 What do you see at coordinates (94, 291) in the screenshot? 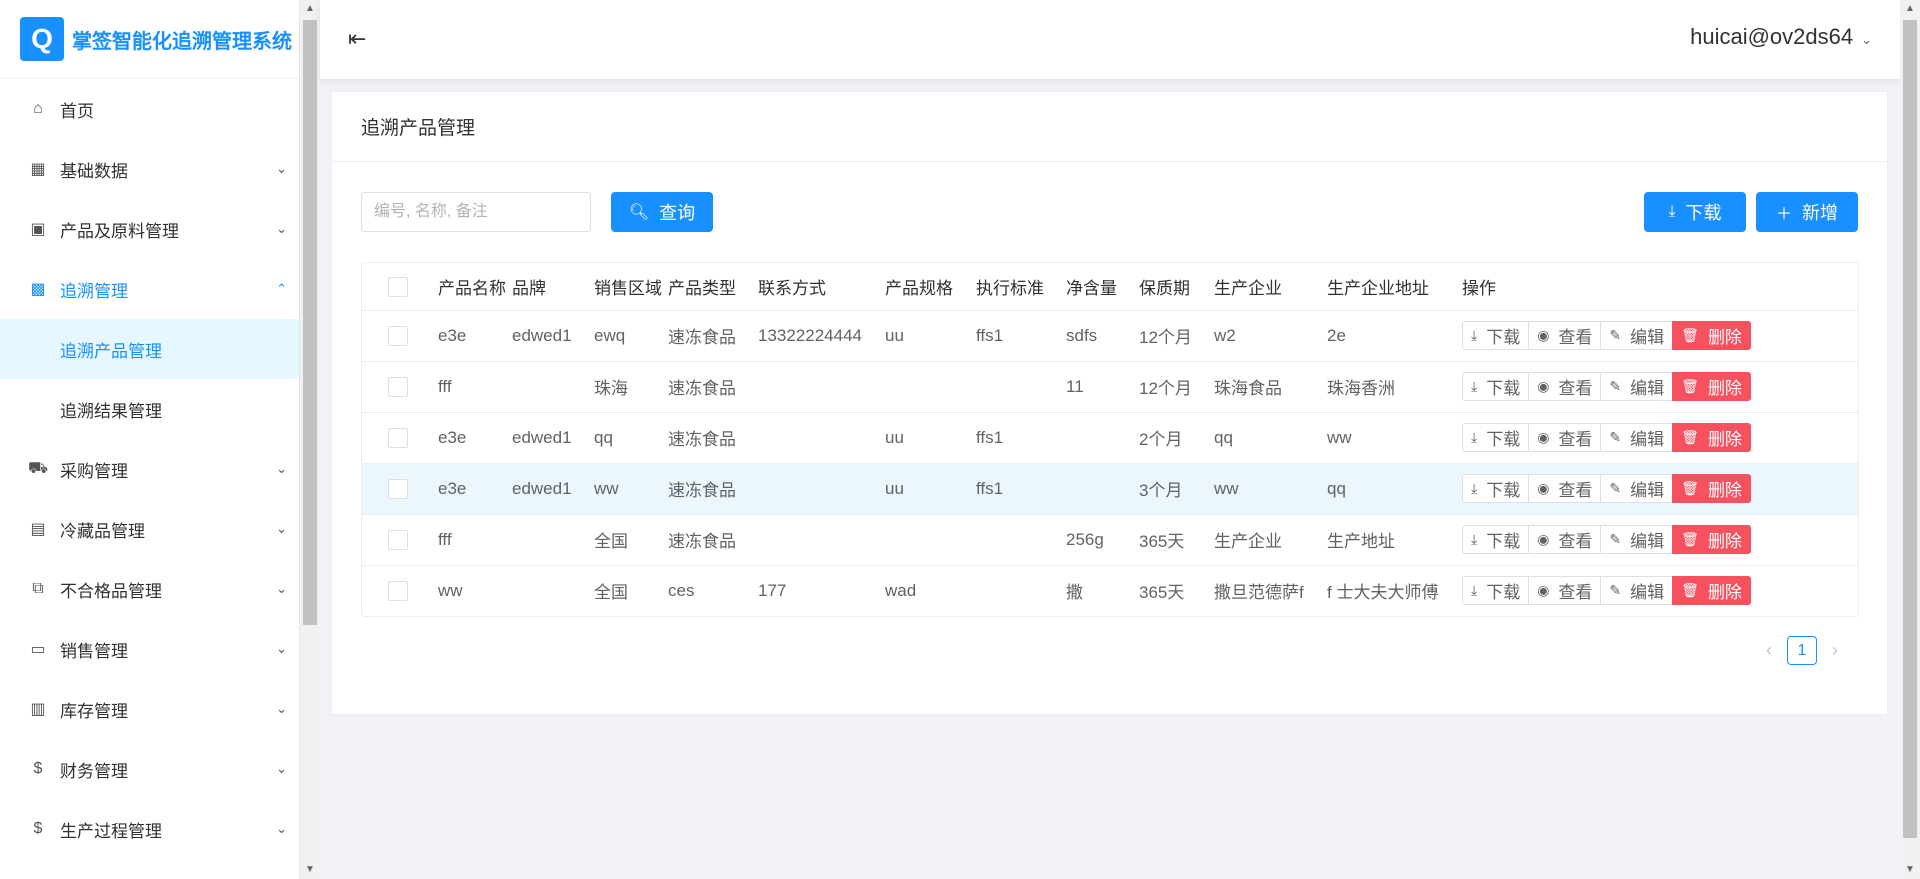
I see `sidebar-item-label: 追溯管理` at bounding box center [94, 291].